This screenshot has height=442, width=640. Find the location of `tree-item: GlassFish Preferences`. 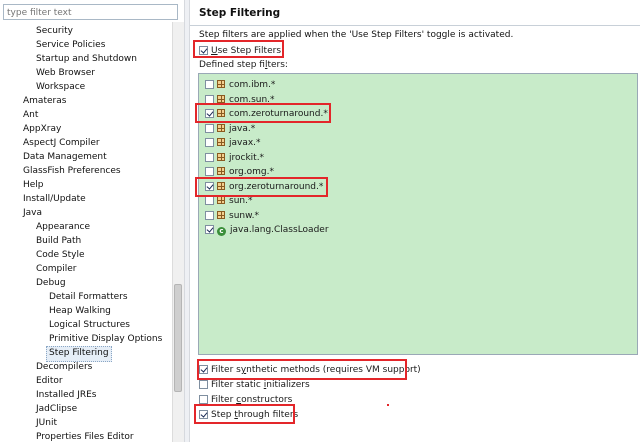

tree-item: GlassFish Preferences is located at coordinates (72, 171).